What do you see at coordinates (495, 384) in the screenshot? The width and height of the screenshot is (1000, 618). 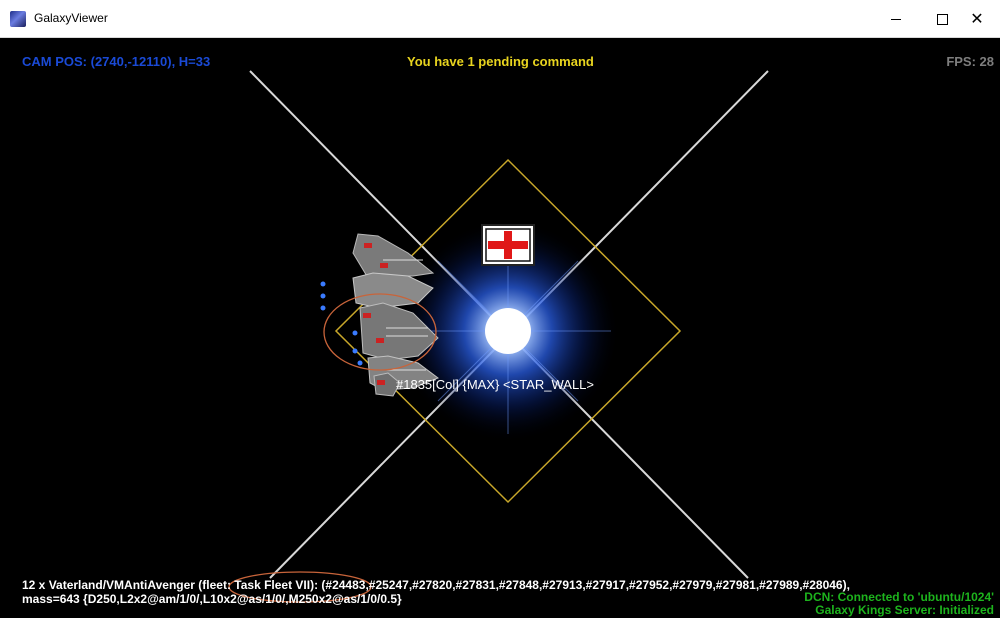 I see `star-label: #1835[Col] {MAX} <STAR_WALL>` at bounding box center [495, 384].